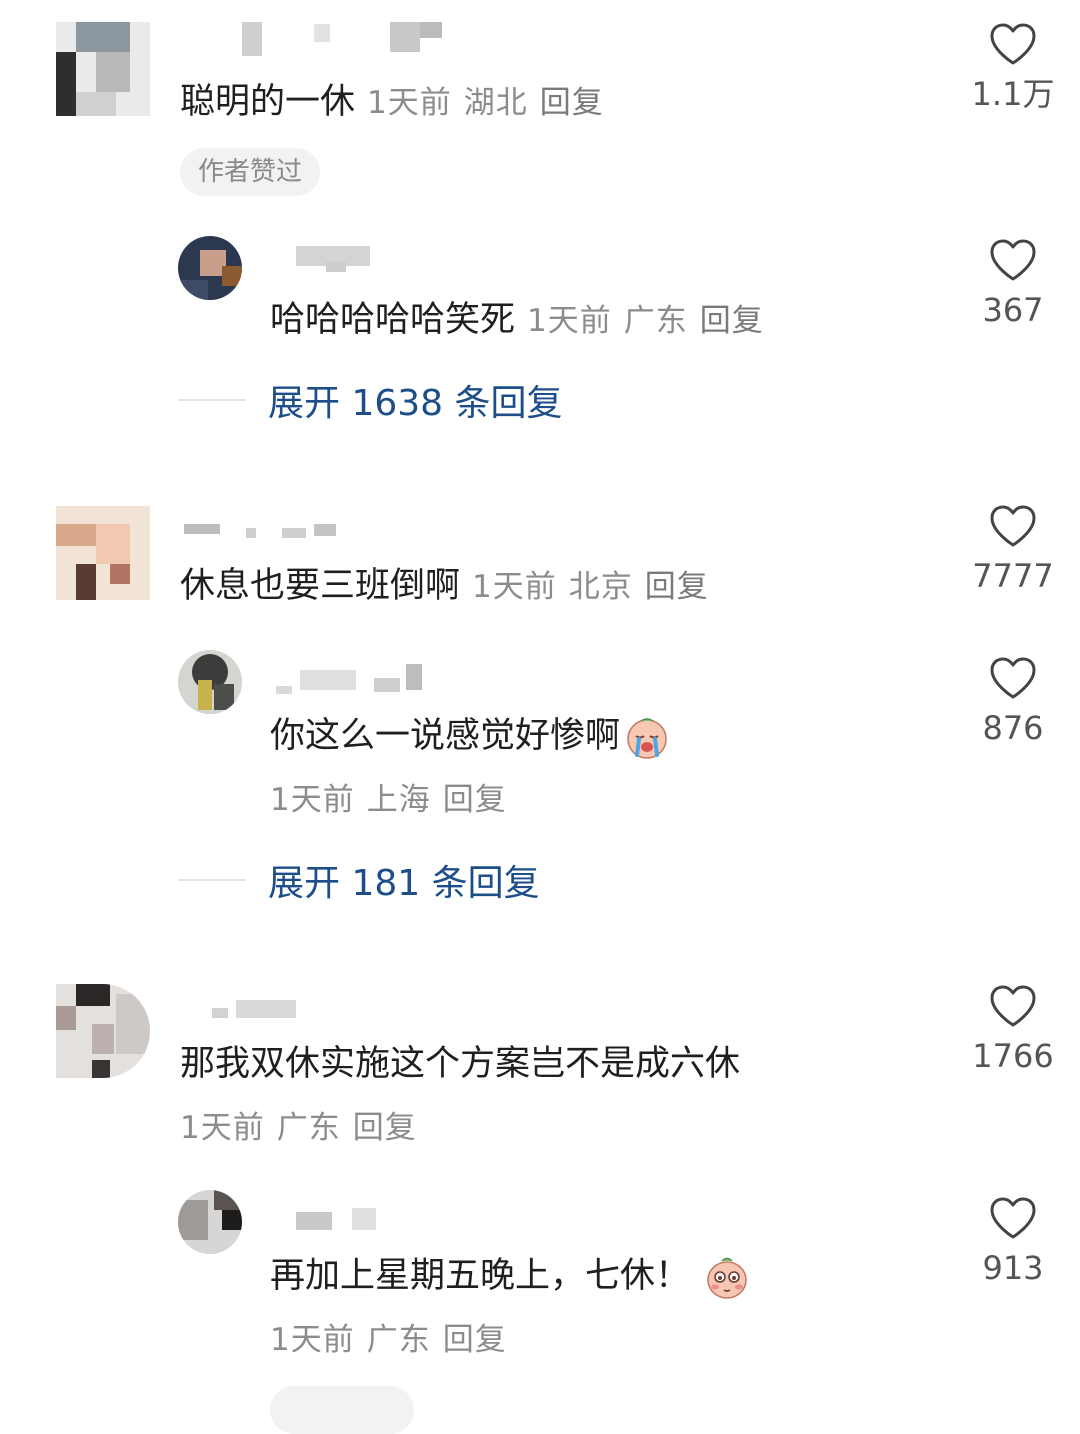 This screenshot has width=1080, height=1434. I want to click on comment-meta: 1天前 广东 回复, so click(304, 1128).